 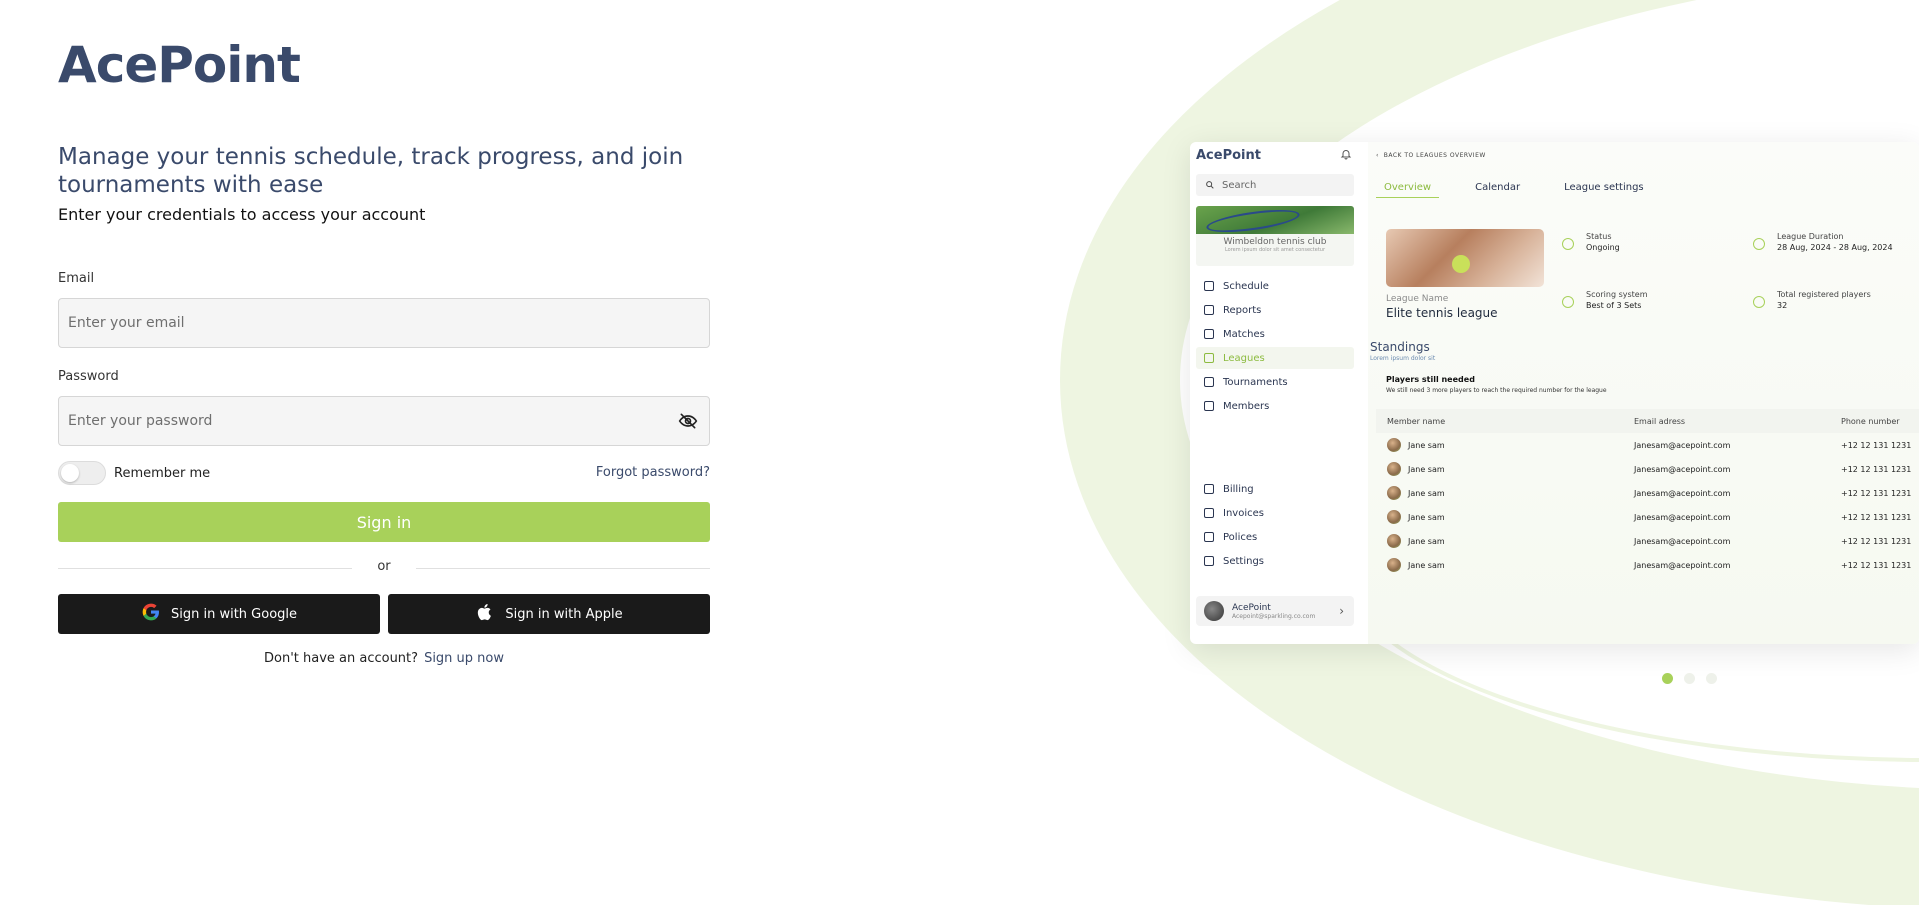 I want to click on nav-label: Tournaments, so click(x=1255, y=382).